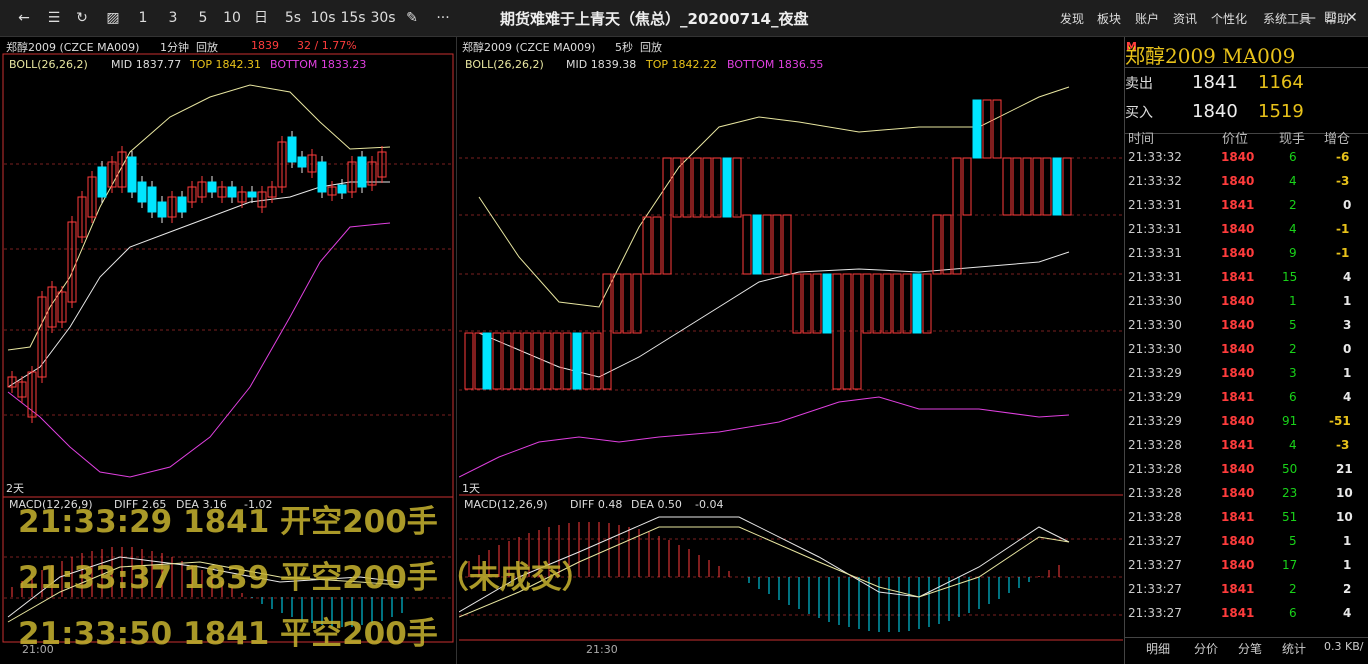 The height and width of the screenshot is (664, 1368). What do you see at coordinates (1155, 301) in the screenshot?
I see `tick-time: 21:33:30` at bounding box center [1155, 301].